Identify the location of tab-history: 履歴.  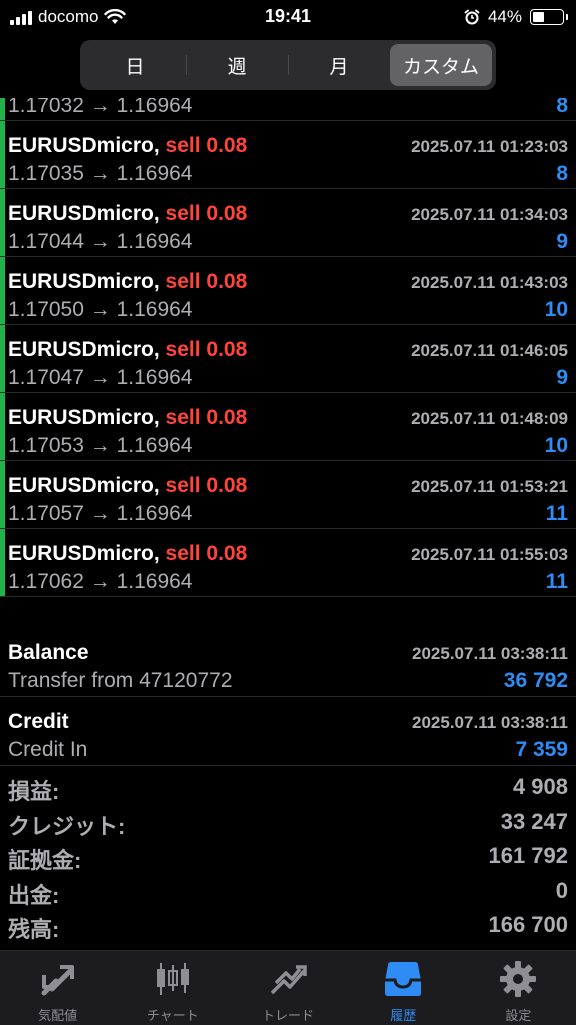
(403, 988).